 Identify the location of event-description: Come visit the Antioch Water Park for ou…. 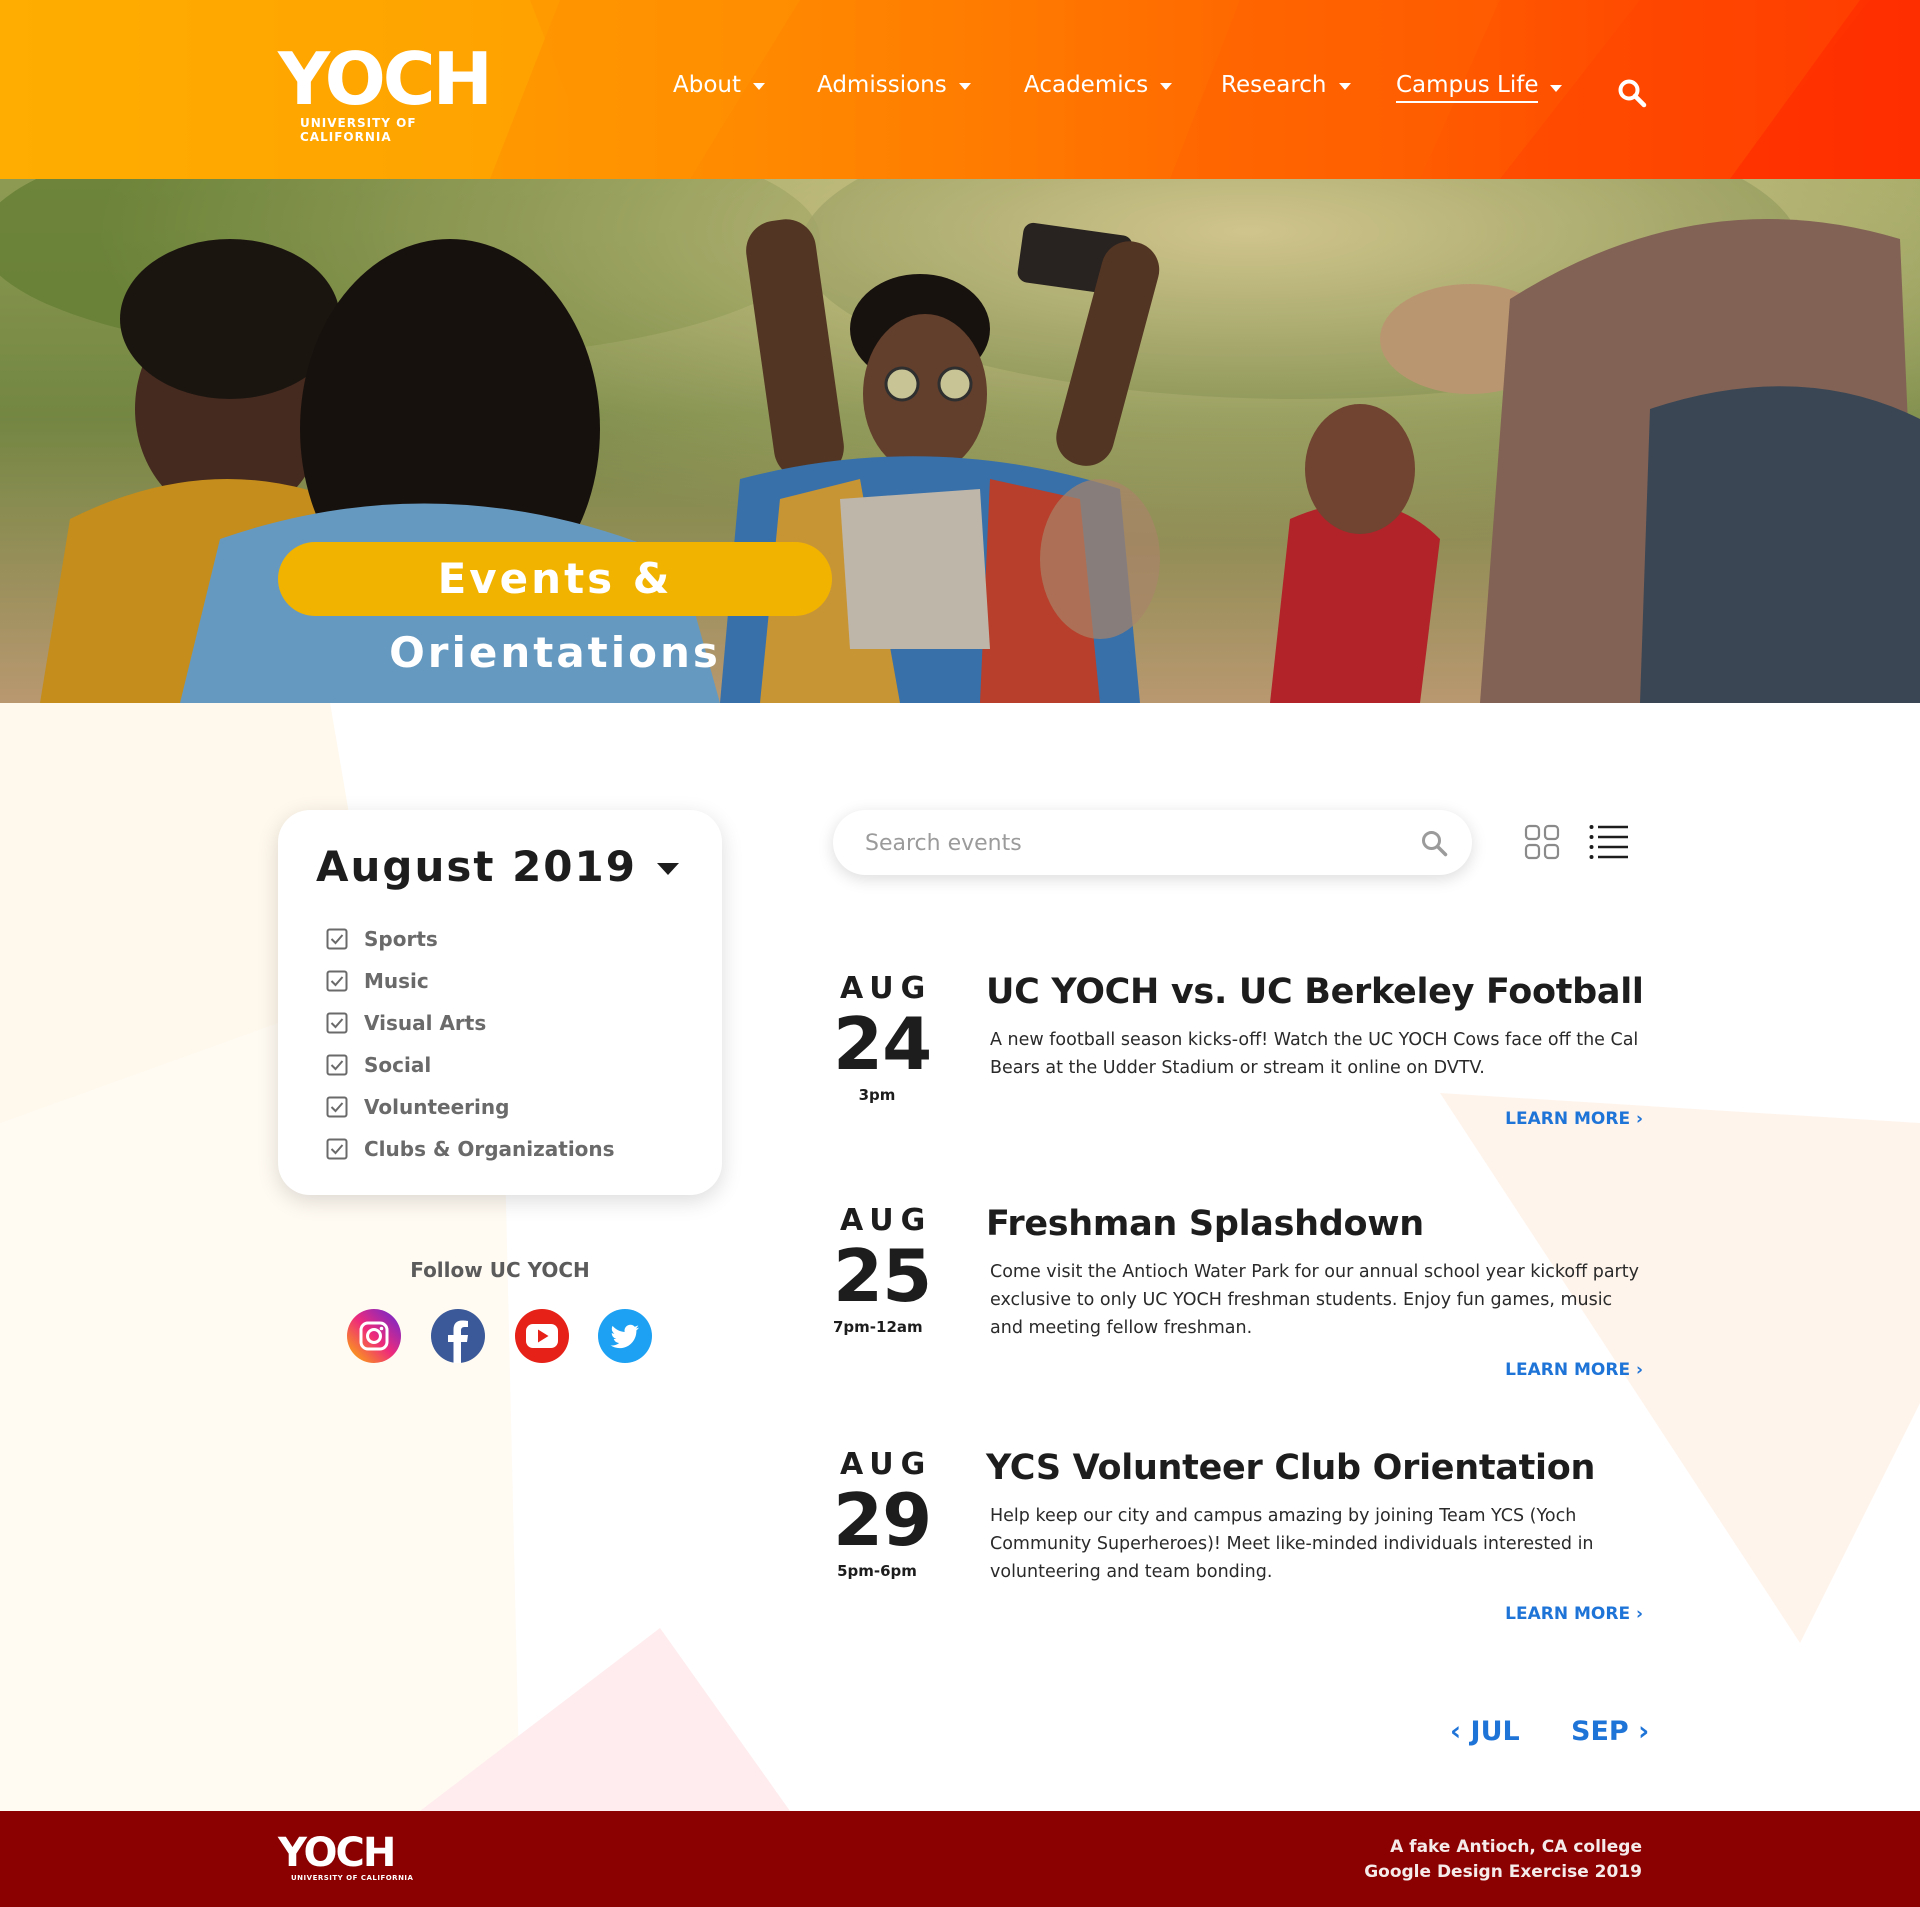
(1314, 1300).